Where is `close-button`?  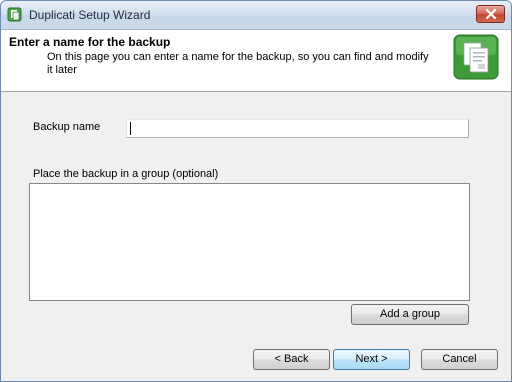
close-button is located at coordinates (490, 14).